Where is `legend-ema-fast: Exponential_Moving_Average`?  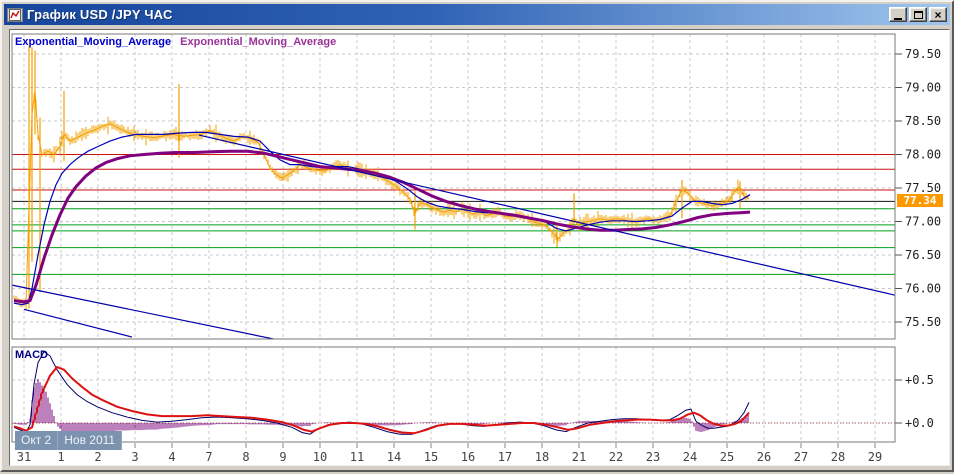 legend-ema-fast: Exponential_Moving_Average is located at coordinates (93, 42).